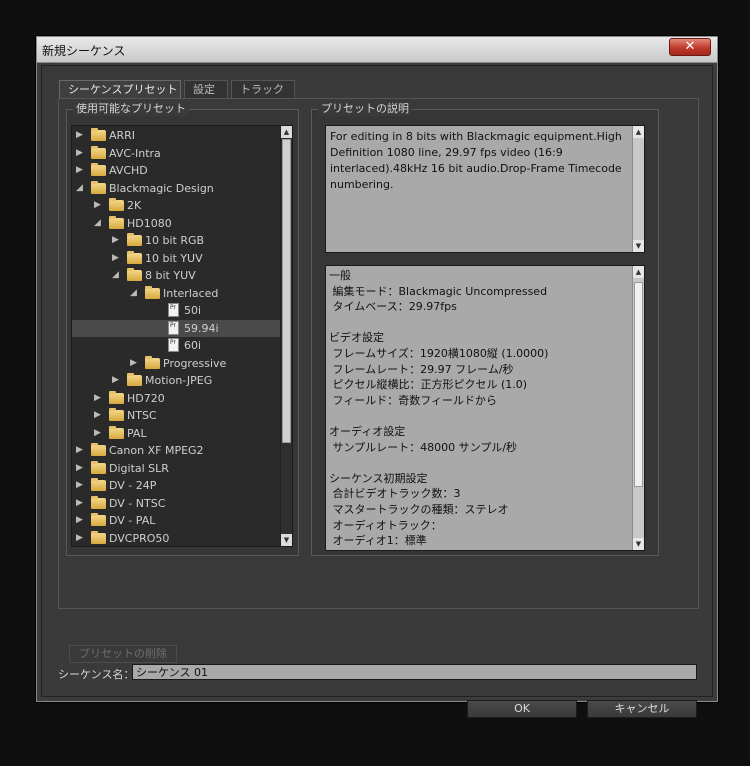 This screenshot has width=750, height=766. What do you see at coordinates (201, 328) in the screenshot?
I see `preset-item-label: 59.94i` at bounding box center [201, 328].